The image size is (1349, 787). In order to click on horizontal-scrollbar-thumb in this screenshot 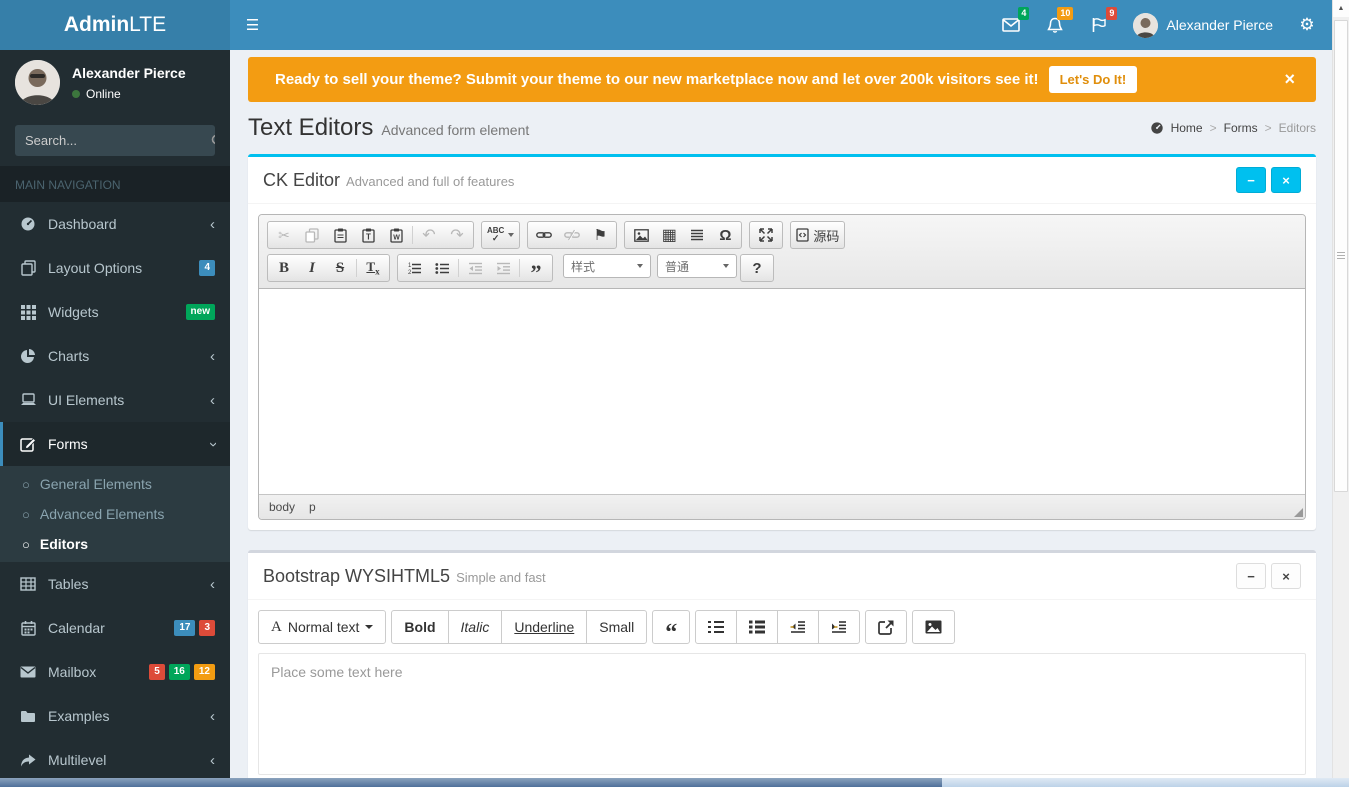, I will do `click(471, 782)`.